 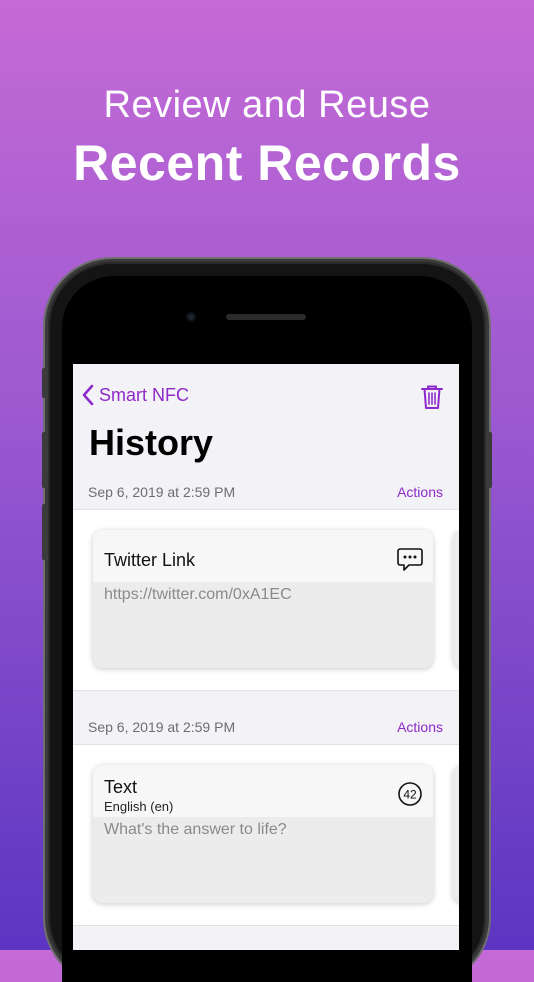 I want to click on page-title: History, so click(x=151, y=442).